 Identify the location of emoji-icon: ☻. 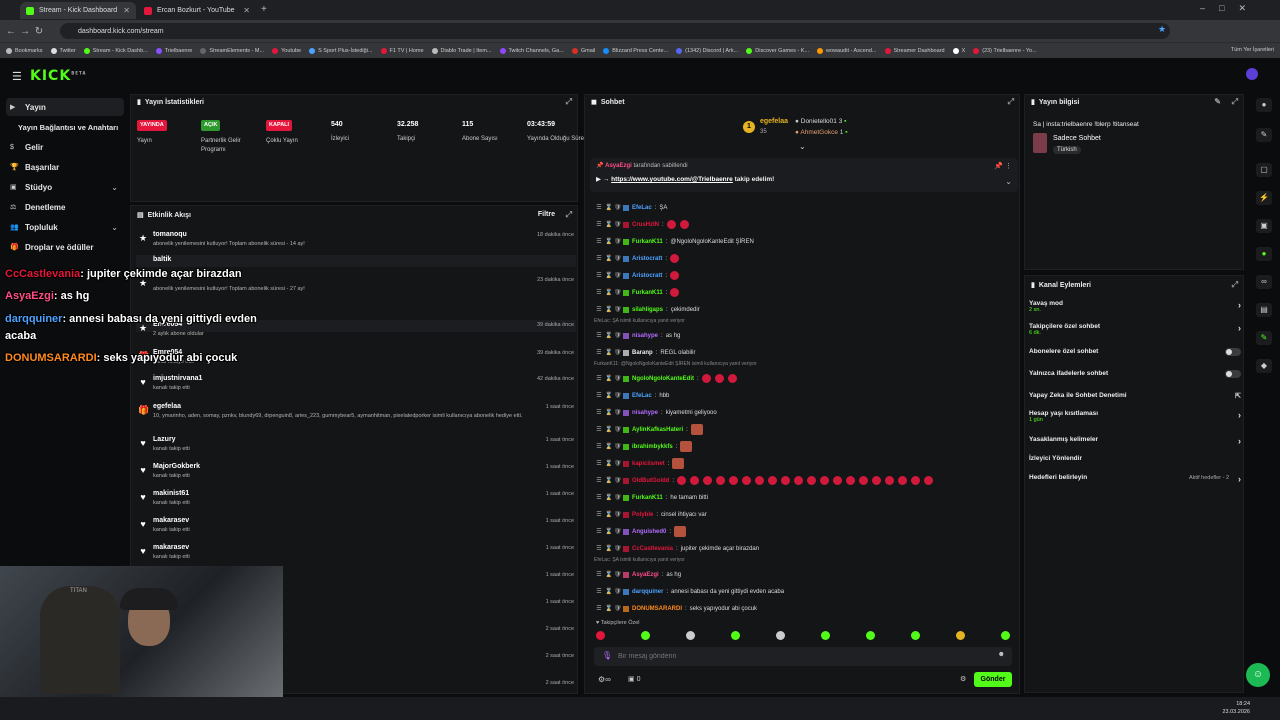
(1001, 654).